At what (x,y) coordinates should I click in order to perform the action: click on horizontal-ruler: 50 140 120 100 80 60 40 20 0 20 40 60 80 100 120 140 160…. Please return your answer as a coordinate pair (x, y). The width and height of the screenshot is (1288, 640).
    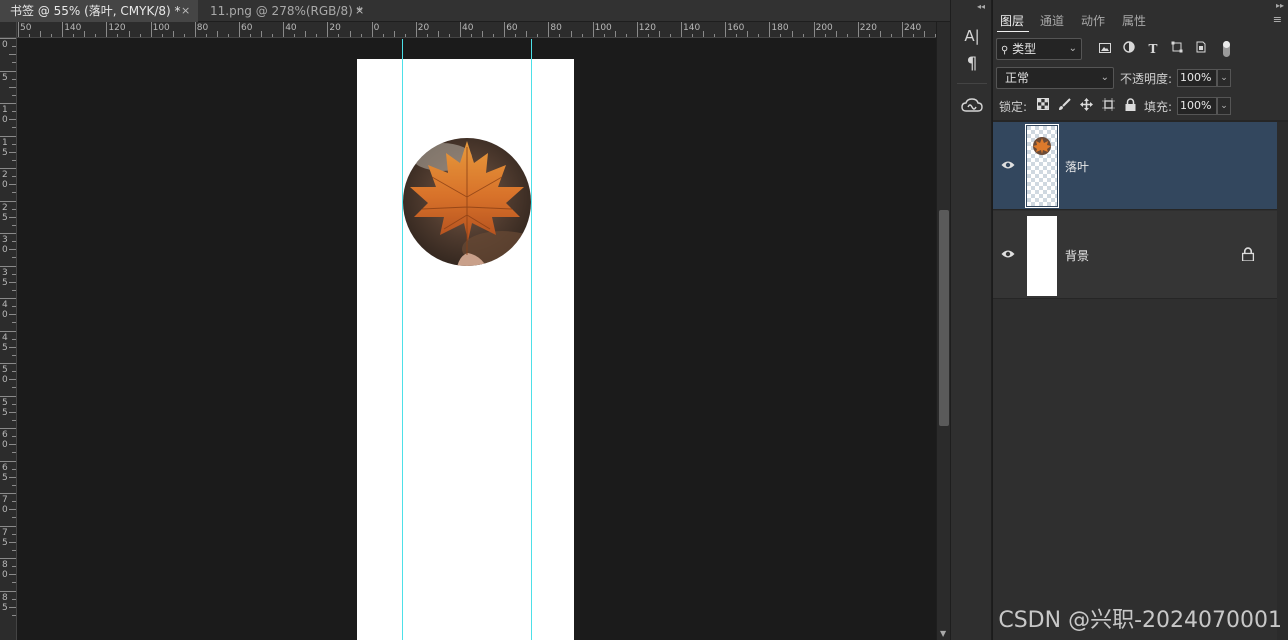
    Looking at the image, I should click on (468, 30).